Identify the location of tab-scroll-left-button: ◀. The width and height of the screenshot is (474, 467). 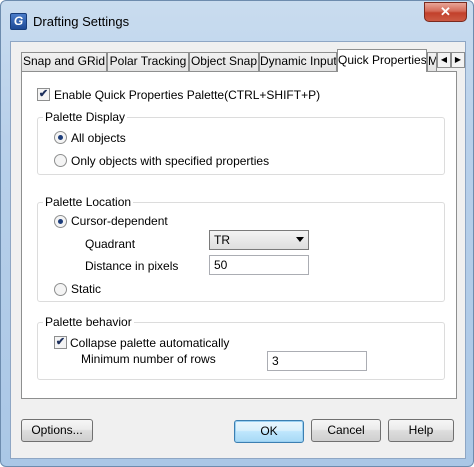
(444, 60).